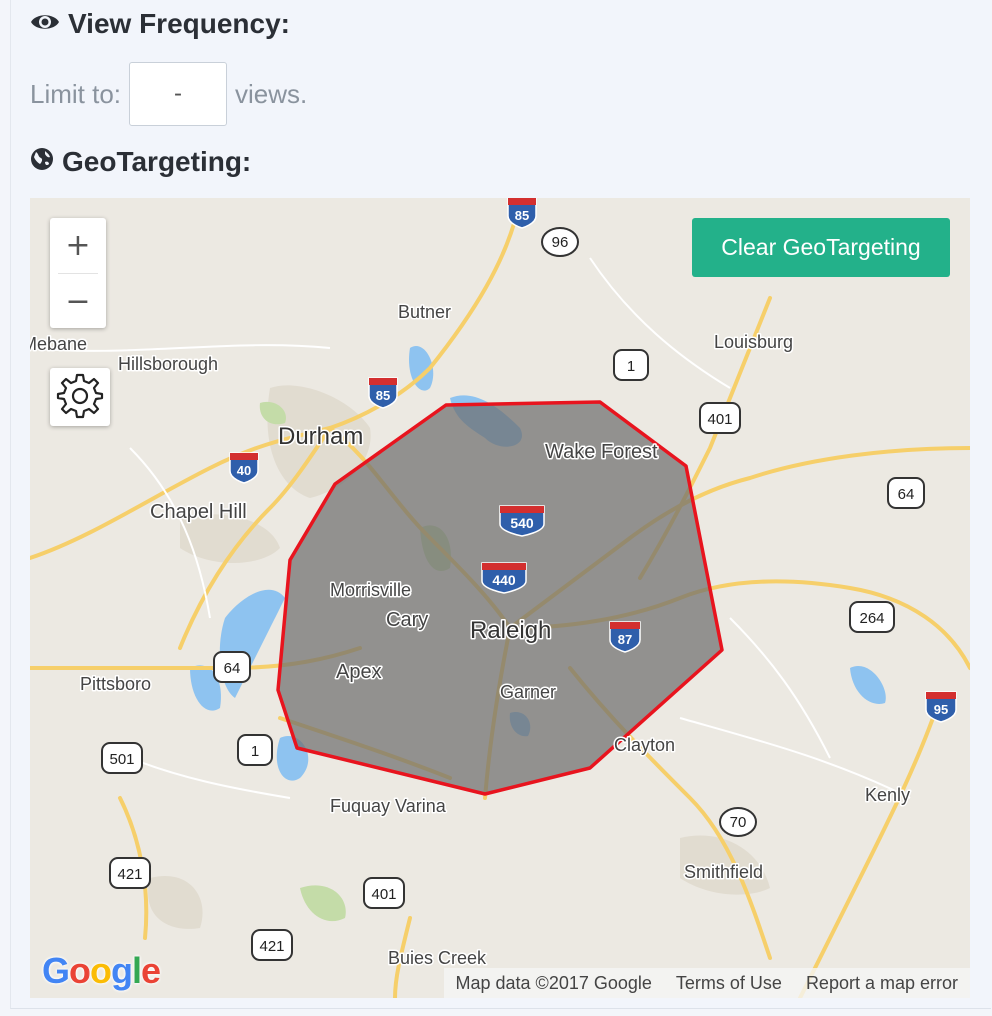 The height and width of the screenshot is (1016, 992). What do you see at coordinates (198, 512) in the screenshot?
I see `city-chapel-hill: Chapel Hill` at bounding box center [198, 512].